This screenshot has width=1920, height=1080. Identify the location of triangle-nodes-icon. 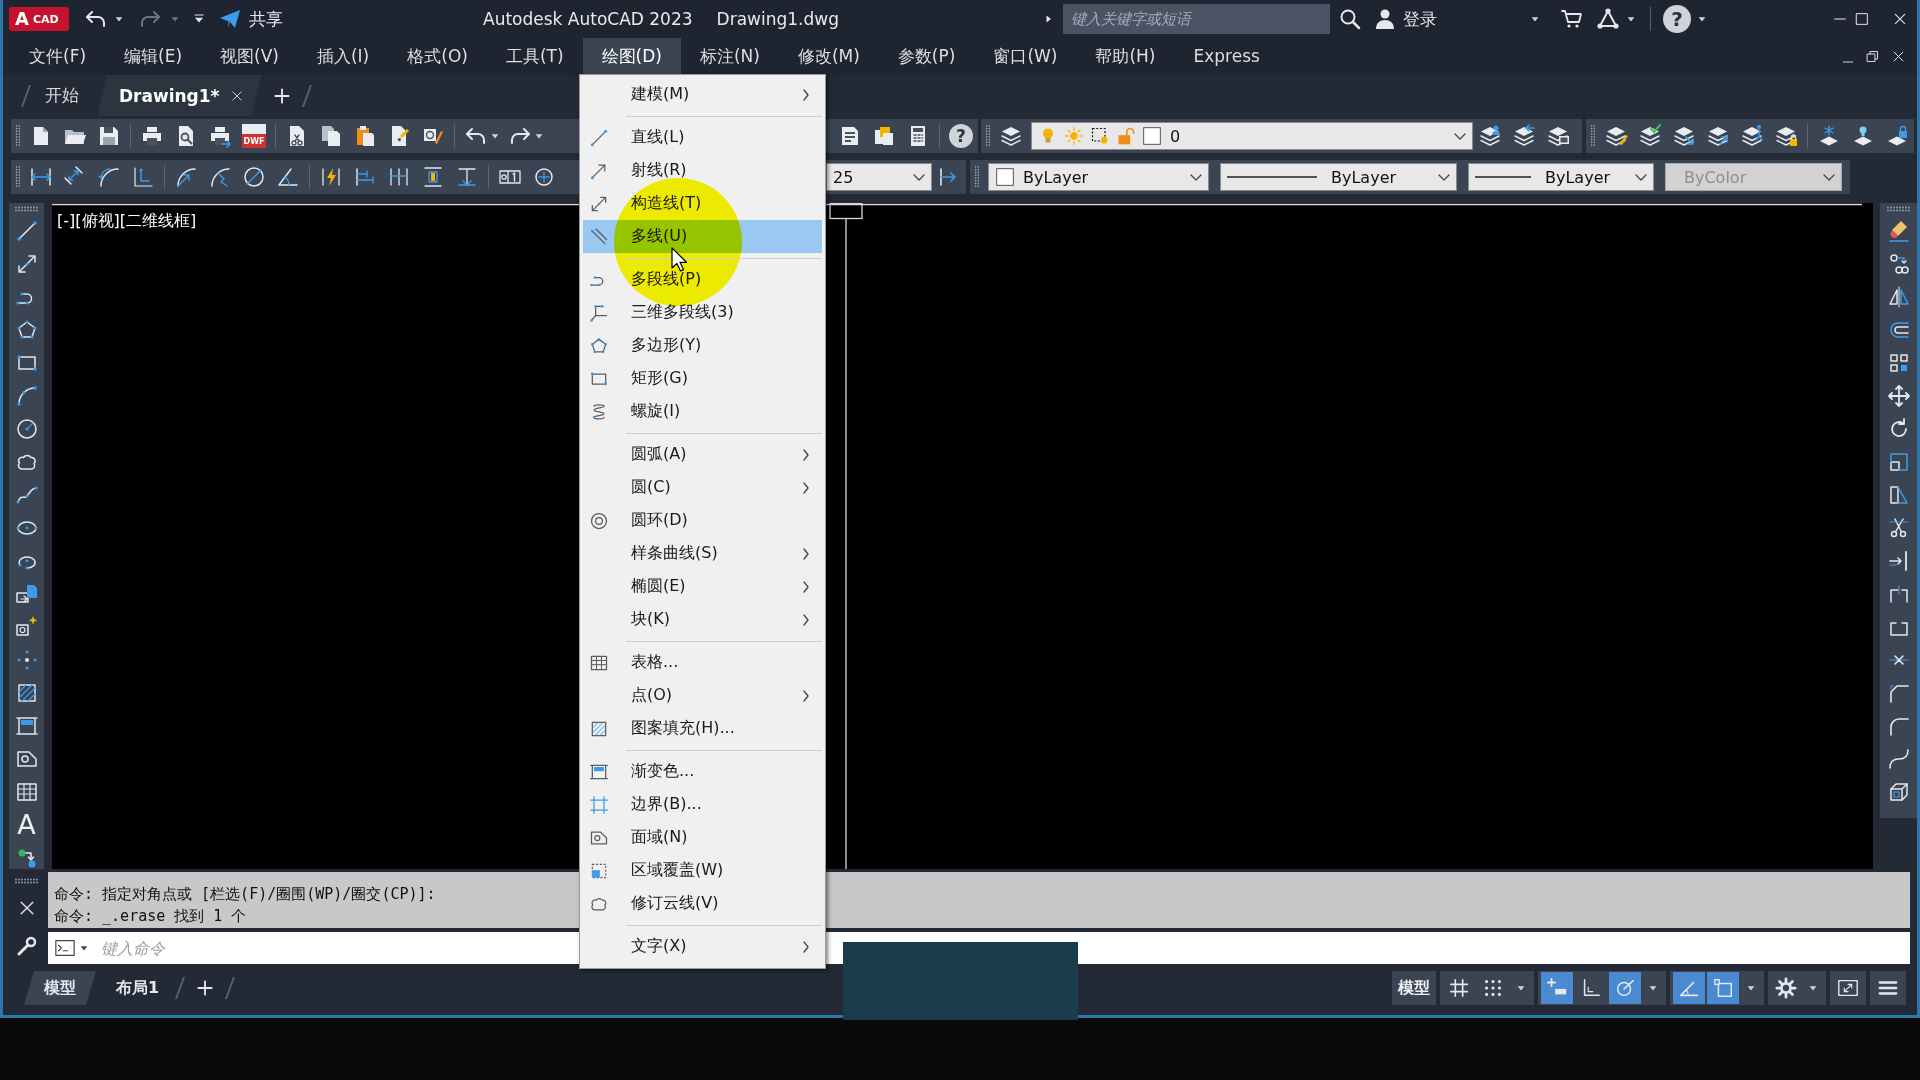
(1608, 19).